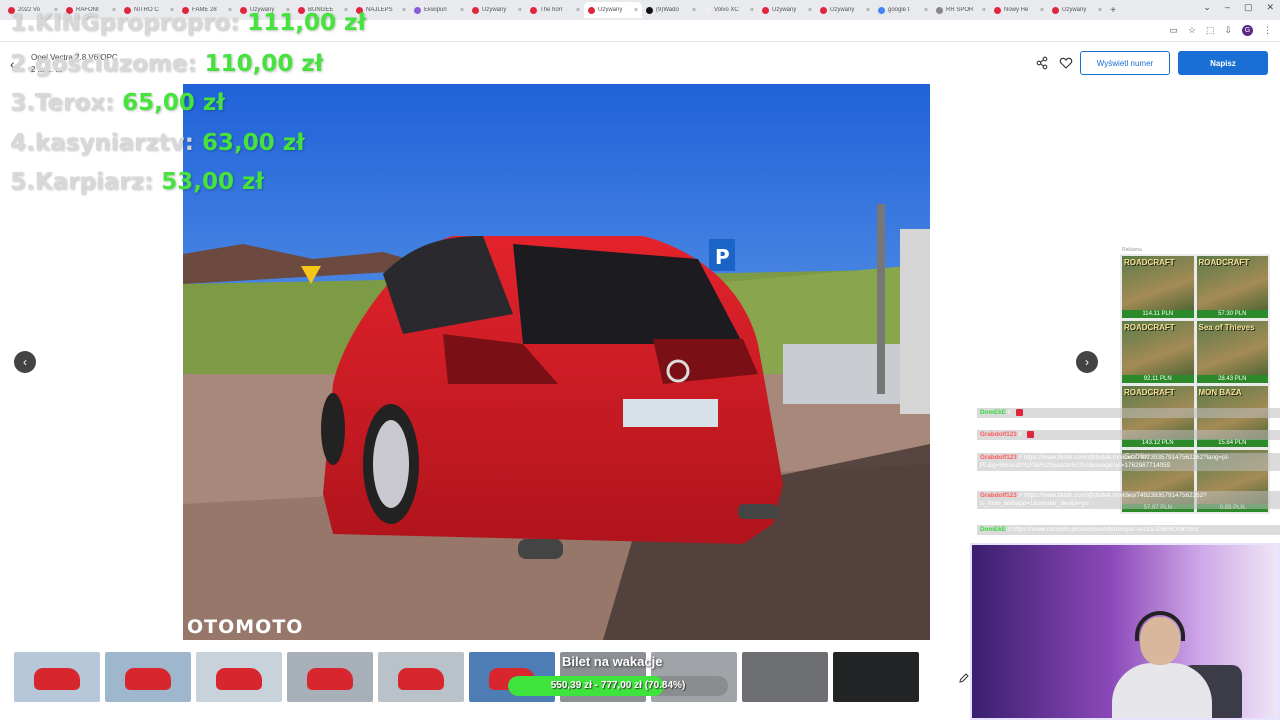  I want to click on new-tab-button: +, so click(1113, 10).